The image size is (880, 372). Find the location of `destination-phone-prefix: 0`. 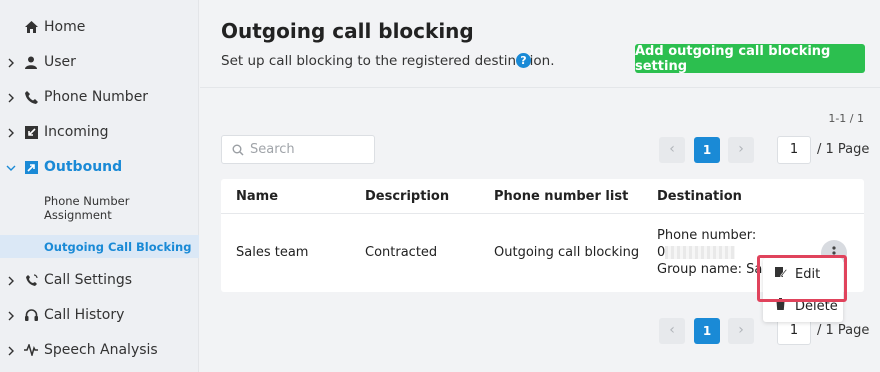

destination-phone-prefix: 0 is located at coordinates (661, 252).